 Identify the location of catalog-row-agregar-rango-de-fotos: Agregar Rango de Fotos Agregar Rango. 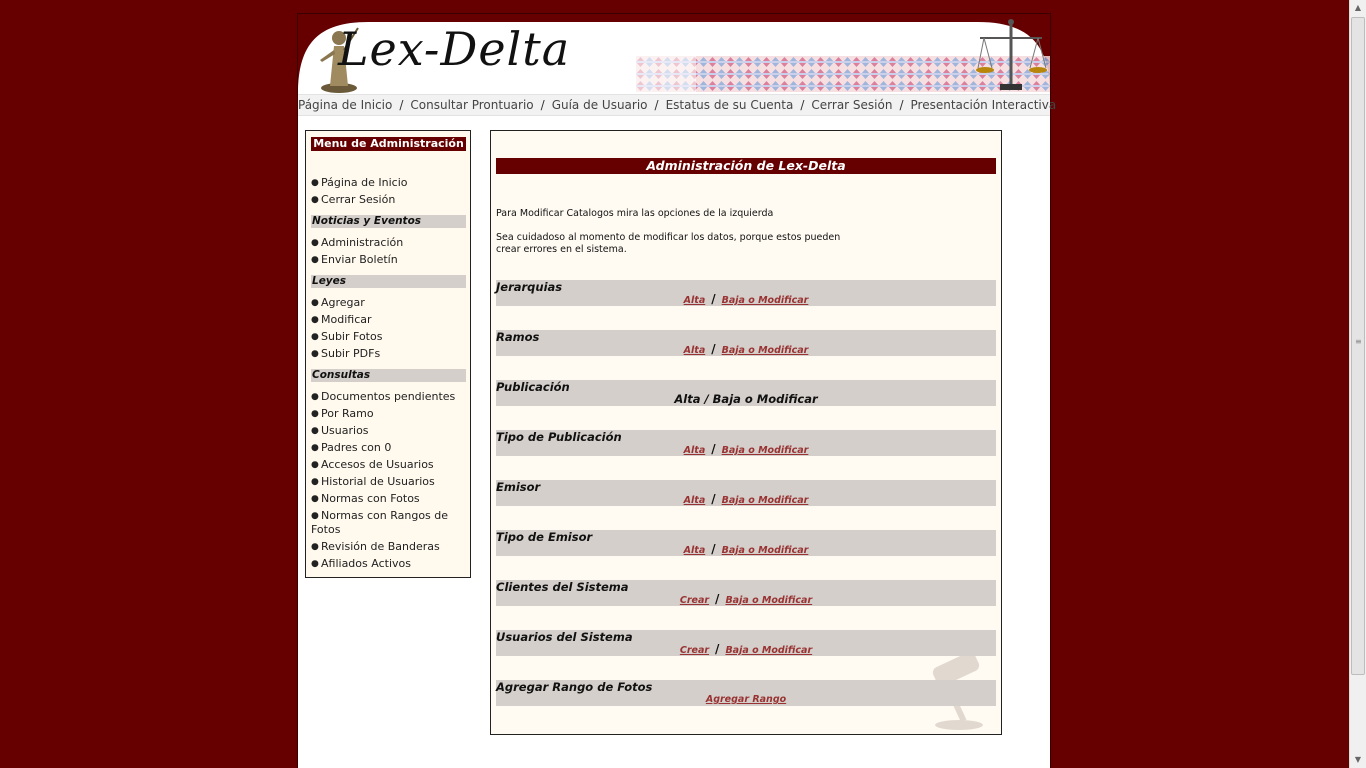
(746, 693).